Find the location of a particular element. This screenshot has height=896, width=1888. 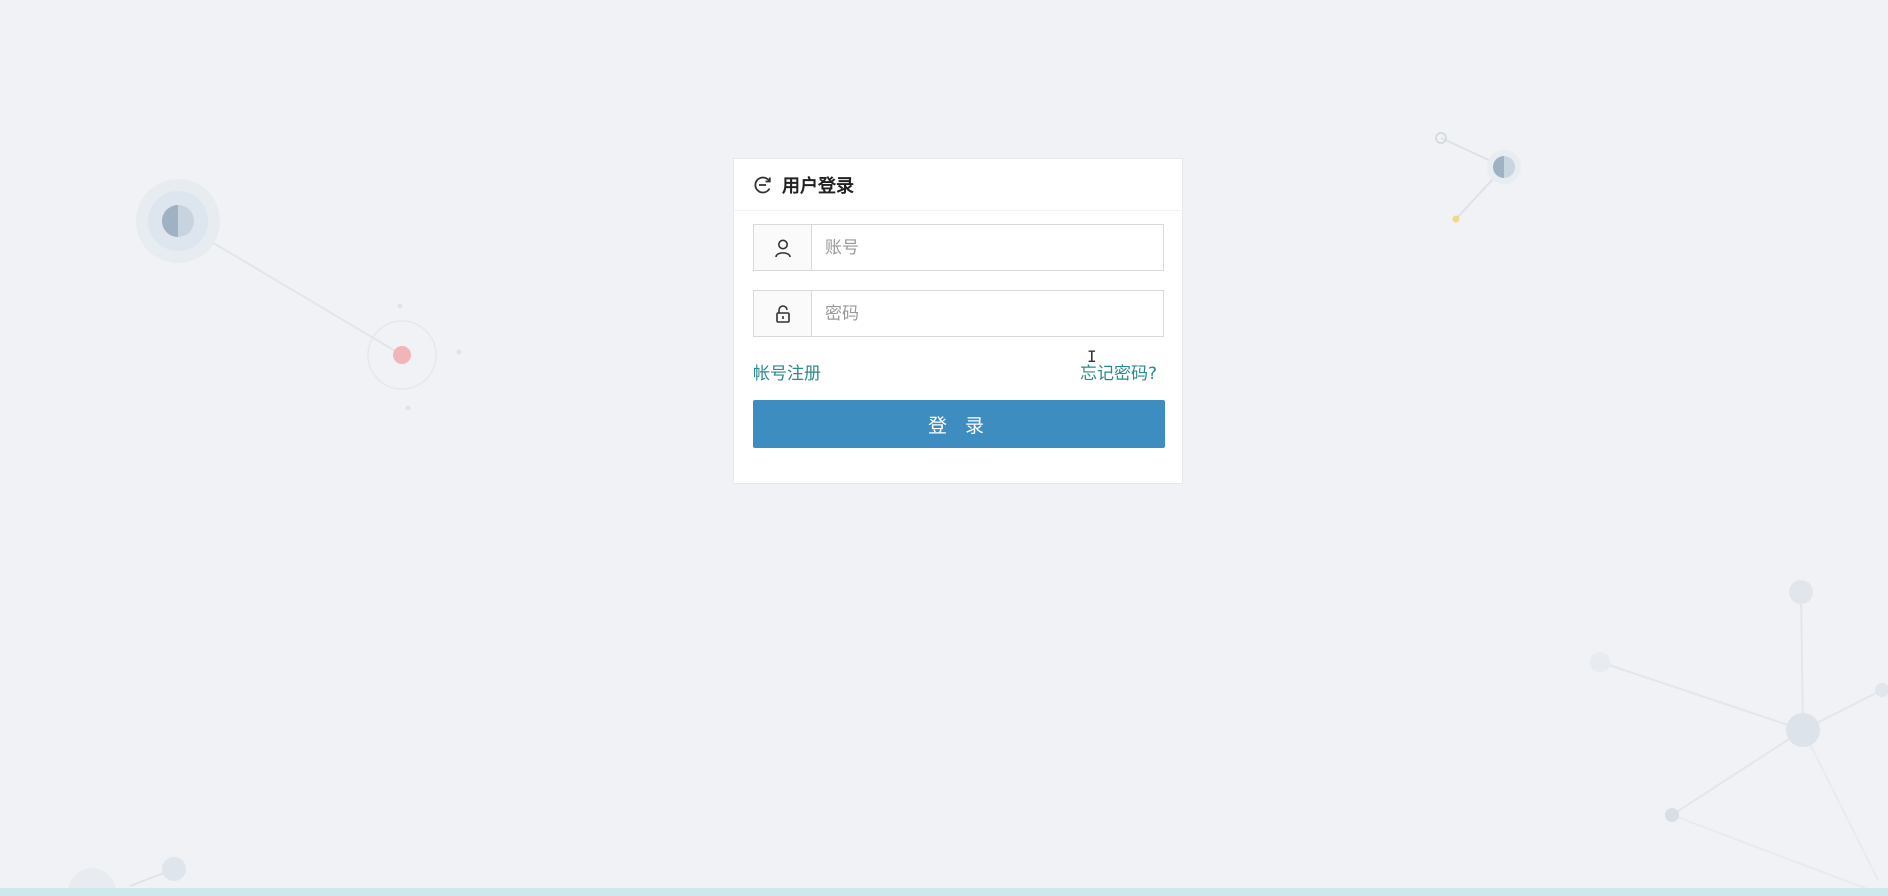

lock-icon is located at coordinates (783, 313).